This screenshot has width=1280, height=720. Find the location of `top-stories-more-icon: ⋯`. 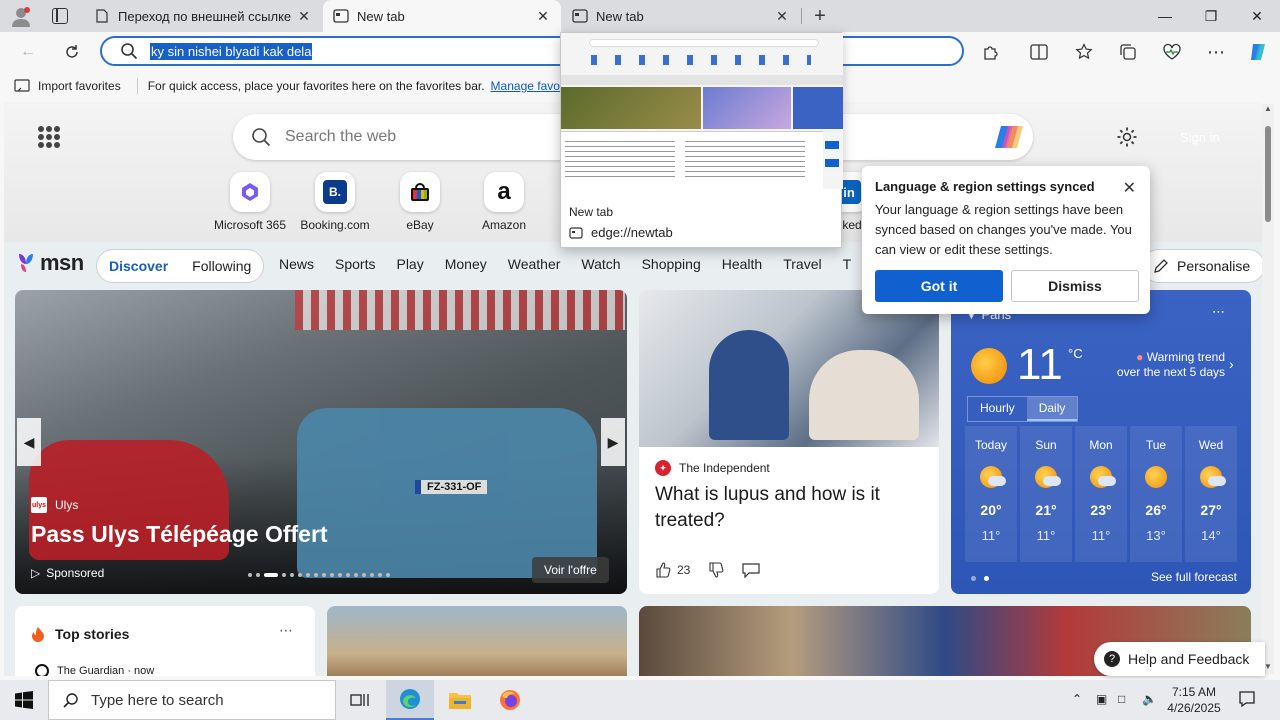

top-stories-more-icon: ⋯ is located at coordinates (286, 630).